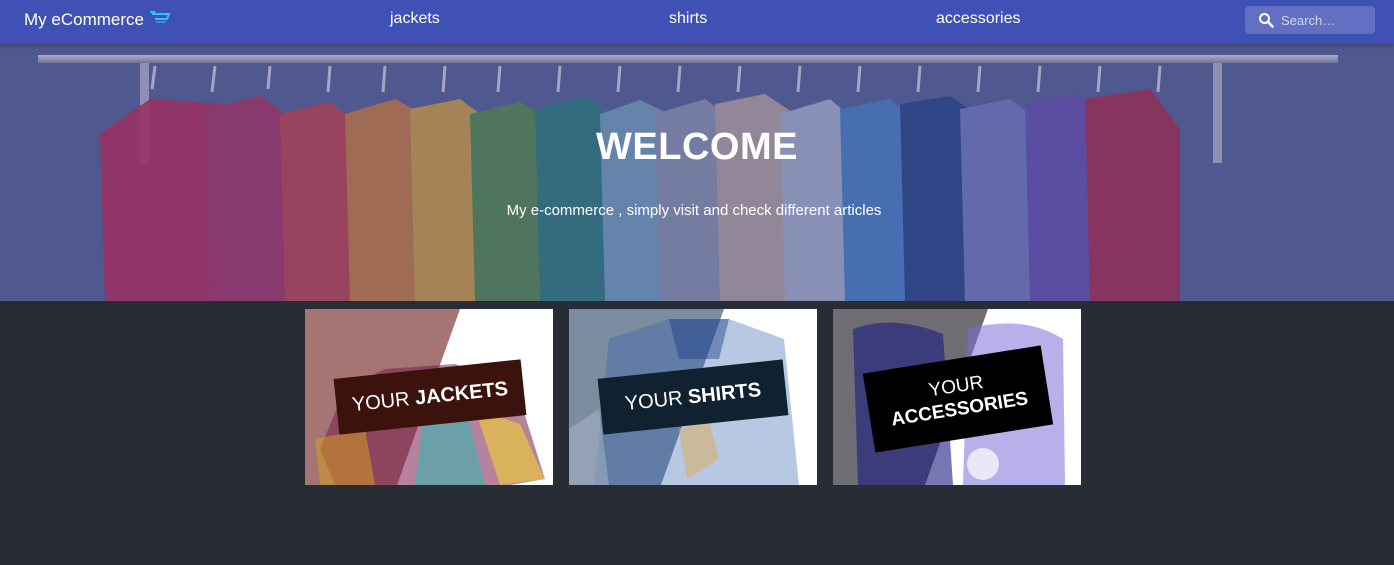 The width and height of the screenshot is (1394, 565). Describe the element at coordinates (1266, 20) in the screenshot. I see `search-icon` at that location.